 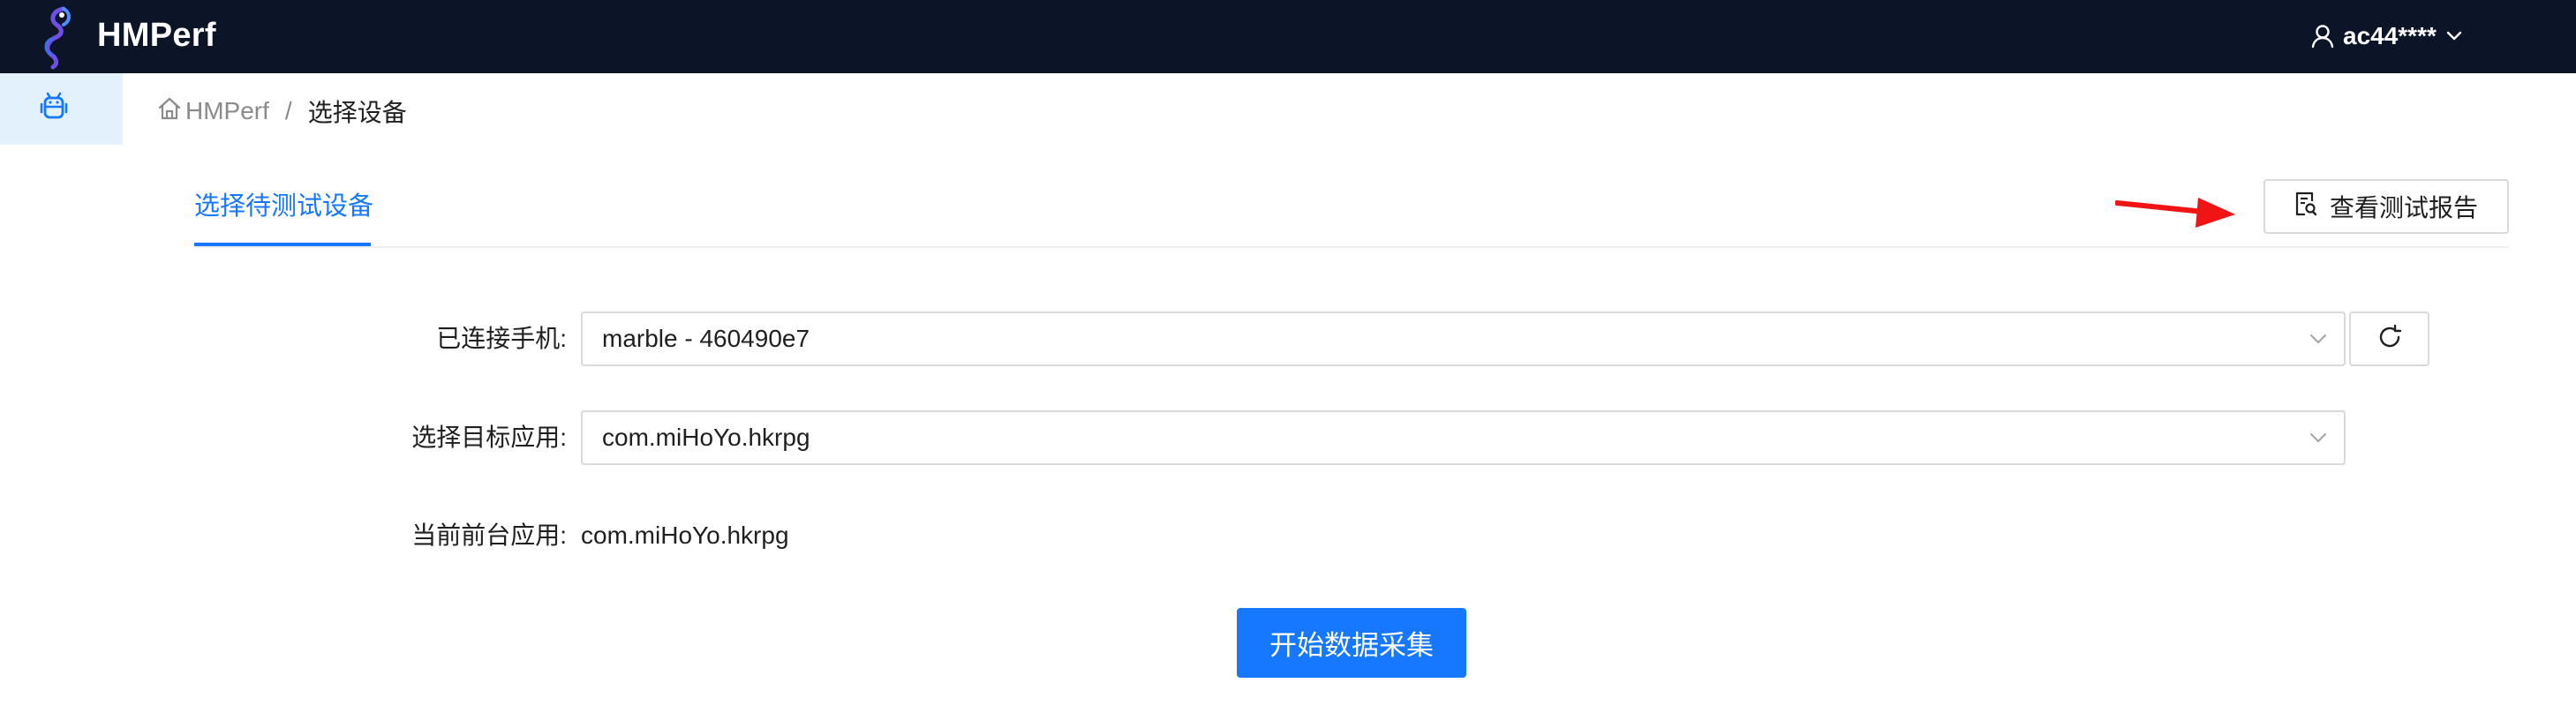 What do you see at coordinates (706, 437) in the screenshot?
I see `target-app-select-value: com.miHoYo.hkrpg` at bounding box center [706, 437].